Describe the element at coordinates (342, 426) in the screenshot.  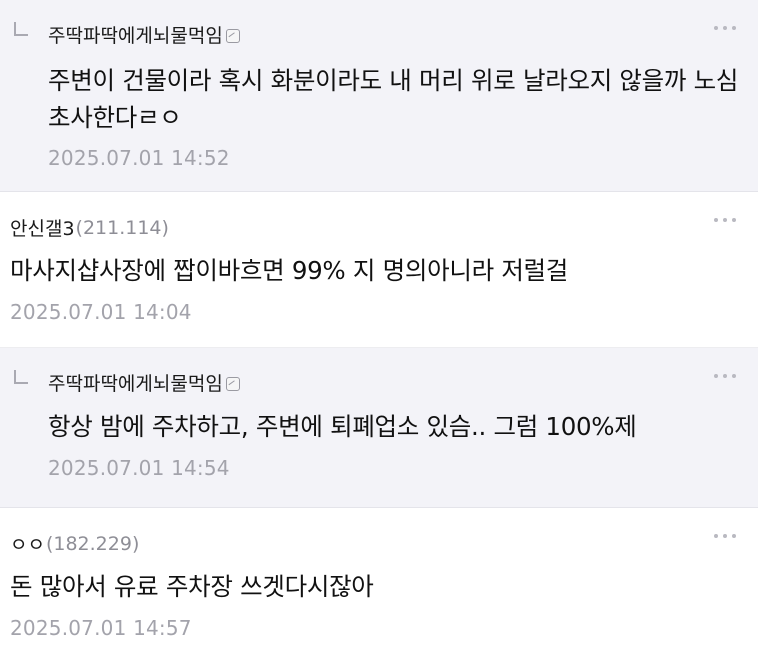
I see `comment-text: 항상 밤에 주차하고, 주변에 퇴폐업소 있슴.. 그럼 100%제` at that location.